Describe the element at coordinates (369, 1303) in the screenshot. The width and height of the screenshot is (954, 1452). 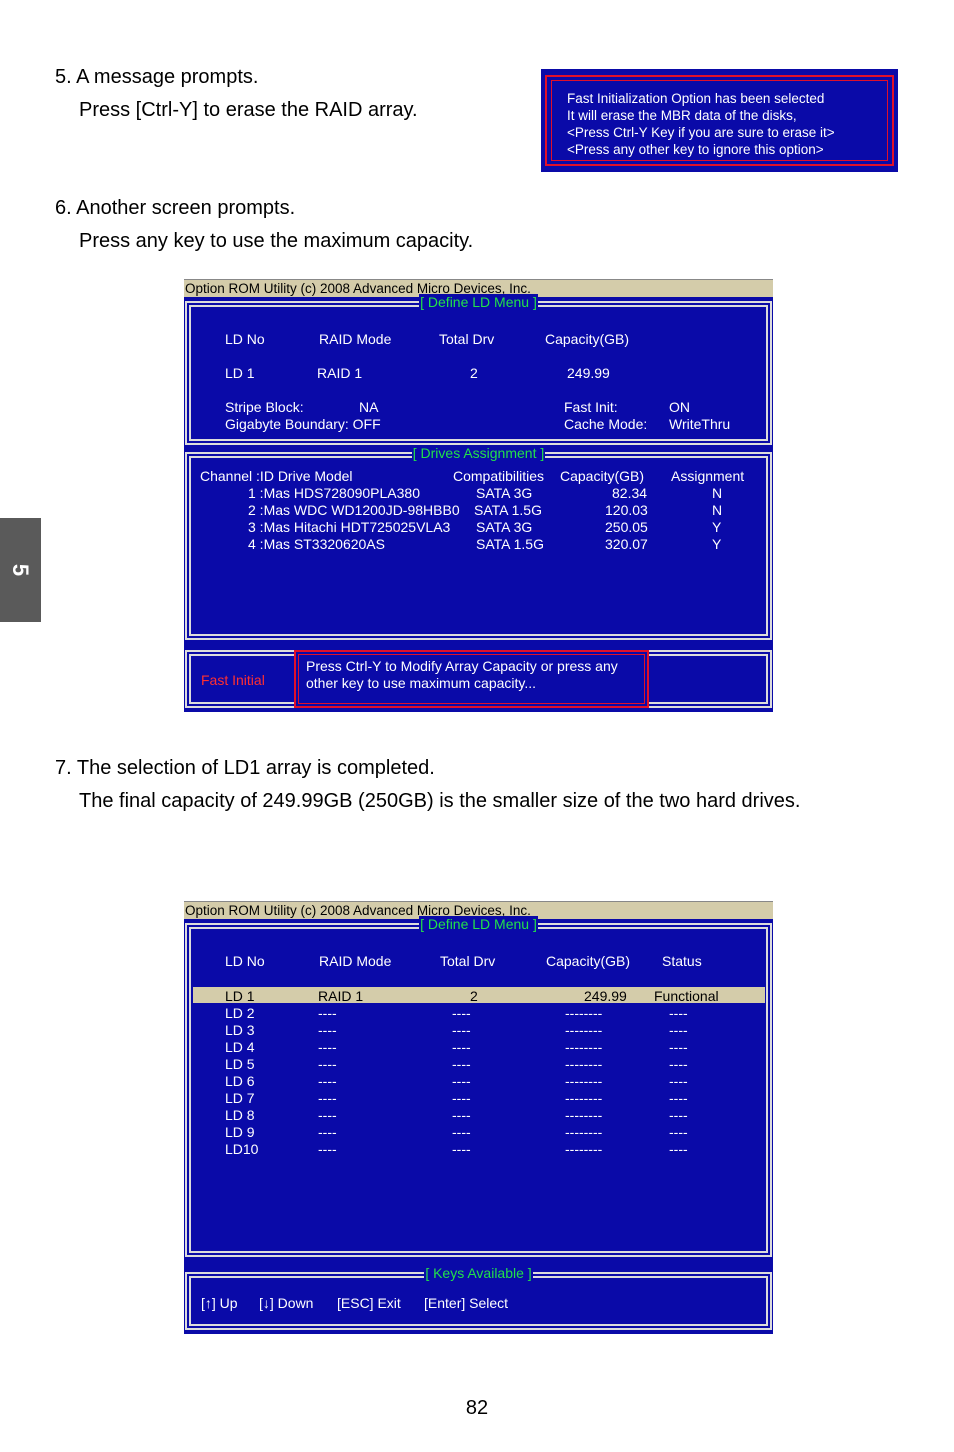
I see `key-esc-exit: [ESC] Exit` at that location.